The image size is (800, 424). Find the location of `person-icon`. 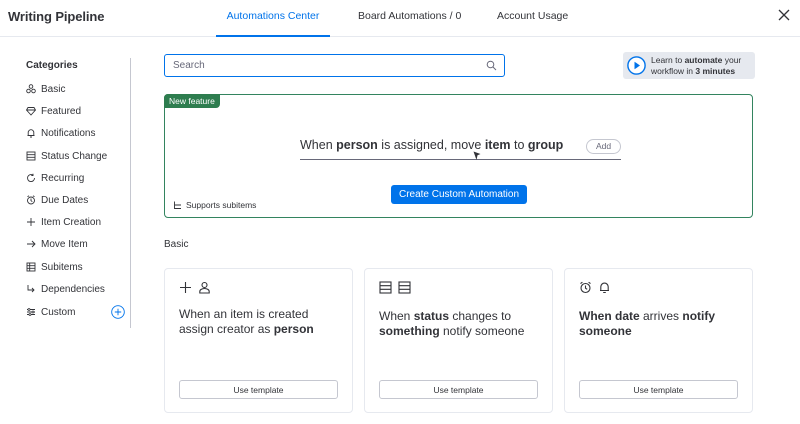

person-icon is located at coordinates (204, 287).